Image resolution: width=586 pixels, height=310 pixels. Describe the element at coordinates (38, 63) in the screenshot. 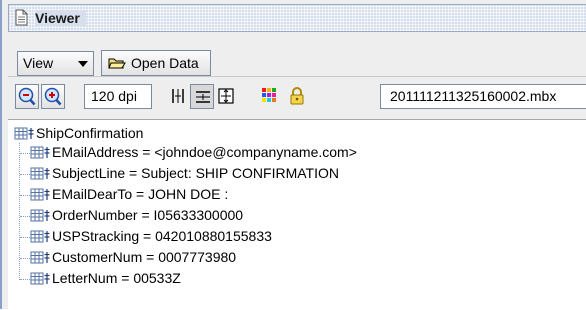

I see `view-menu-label: View` at that location.